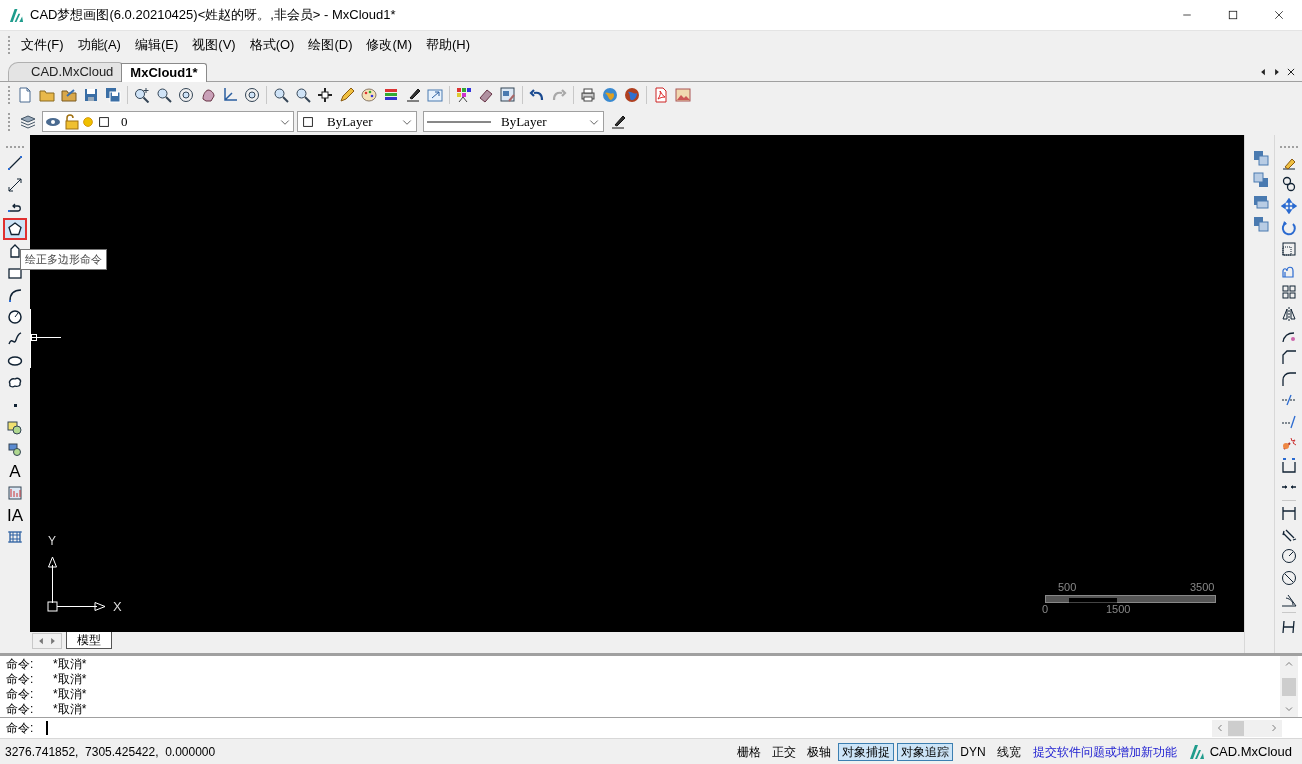 The width and height of the screenshot is (1302, 764). What do you see at coordinates (486, 95) in the screenshot?
I see `eraser-icon` at bounding box center [486, 95].